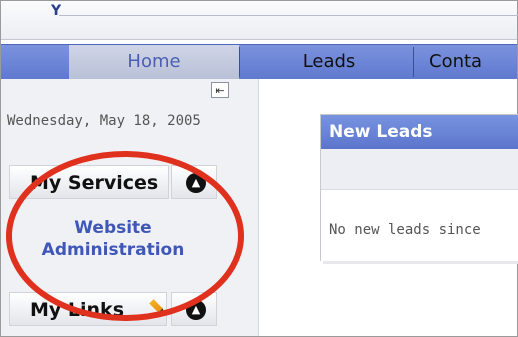  Describe the element at coordinates (104, 121) in the screenshot. I see `current-date: Wednesday, May 18, 2005` at that location.